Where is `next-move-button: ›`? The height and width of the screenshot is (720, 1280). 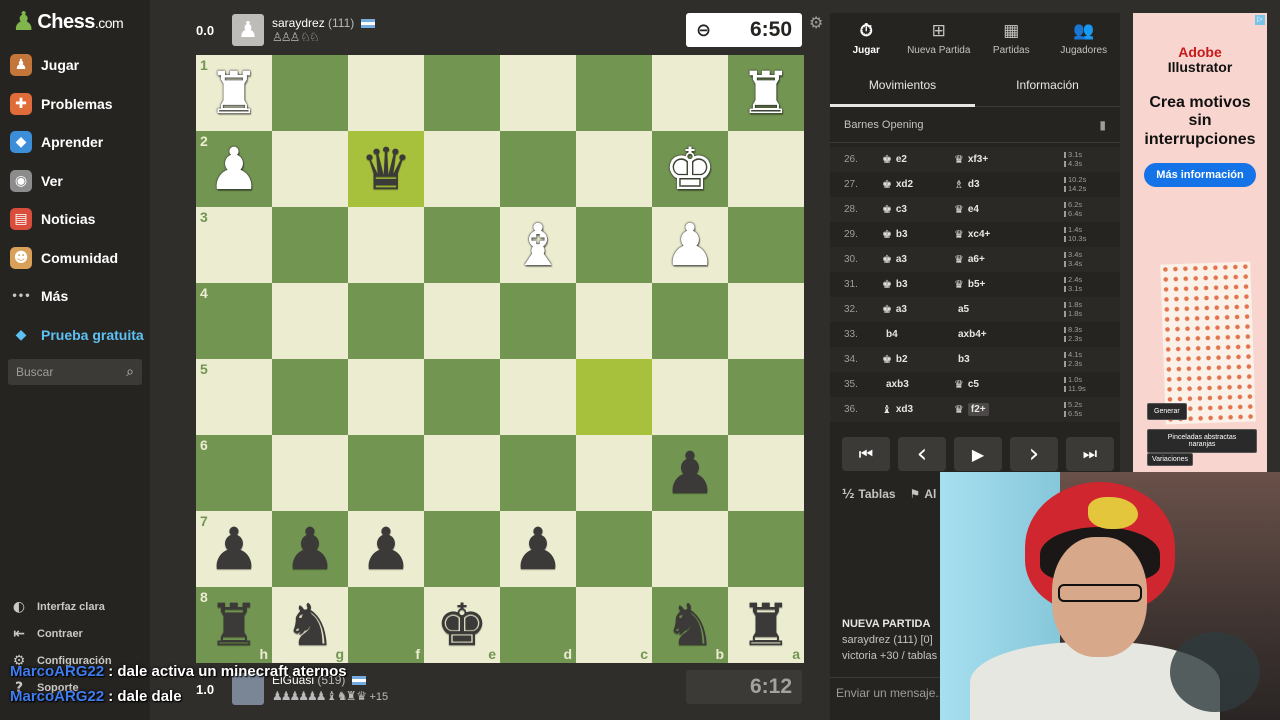 next-move-button: › is located at coordinates (1034, 454).